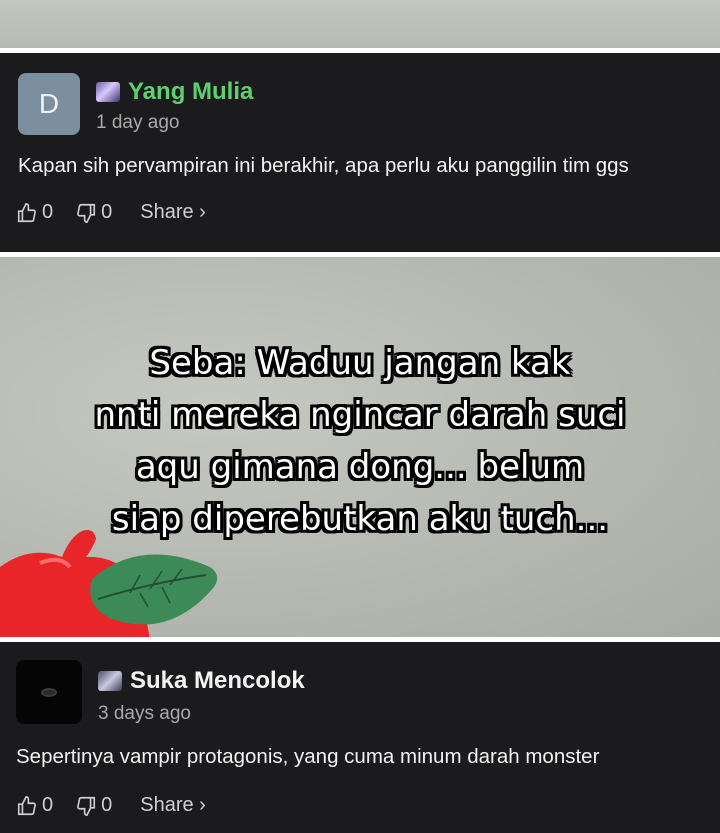  What do you see at coordinates (360, 467) in the screenshot?
I see `caption-line: aqu gimana dong... belum` at bounding box center [360, 467].